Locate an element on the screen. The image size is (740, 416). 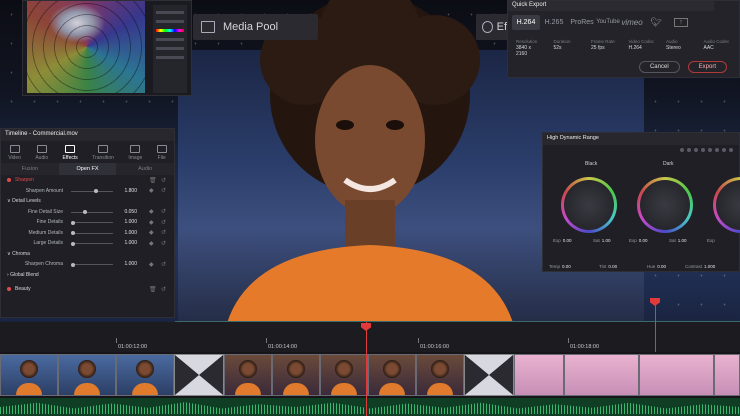
format-selector: H.264 H.265 ProRes YouTube vimeo 🐦︎ ↑ is located at coordinates (623, 22).